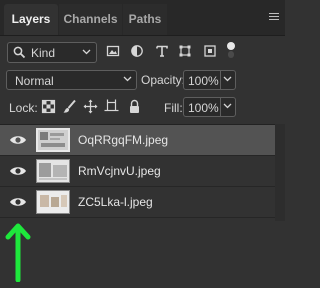  Describe the element at coordinates (123, 140) in the screenshot. I see `layer-name: OqRRgqFM.jpeg` at that location.